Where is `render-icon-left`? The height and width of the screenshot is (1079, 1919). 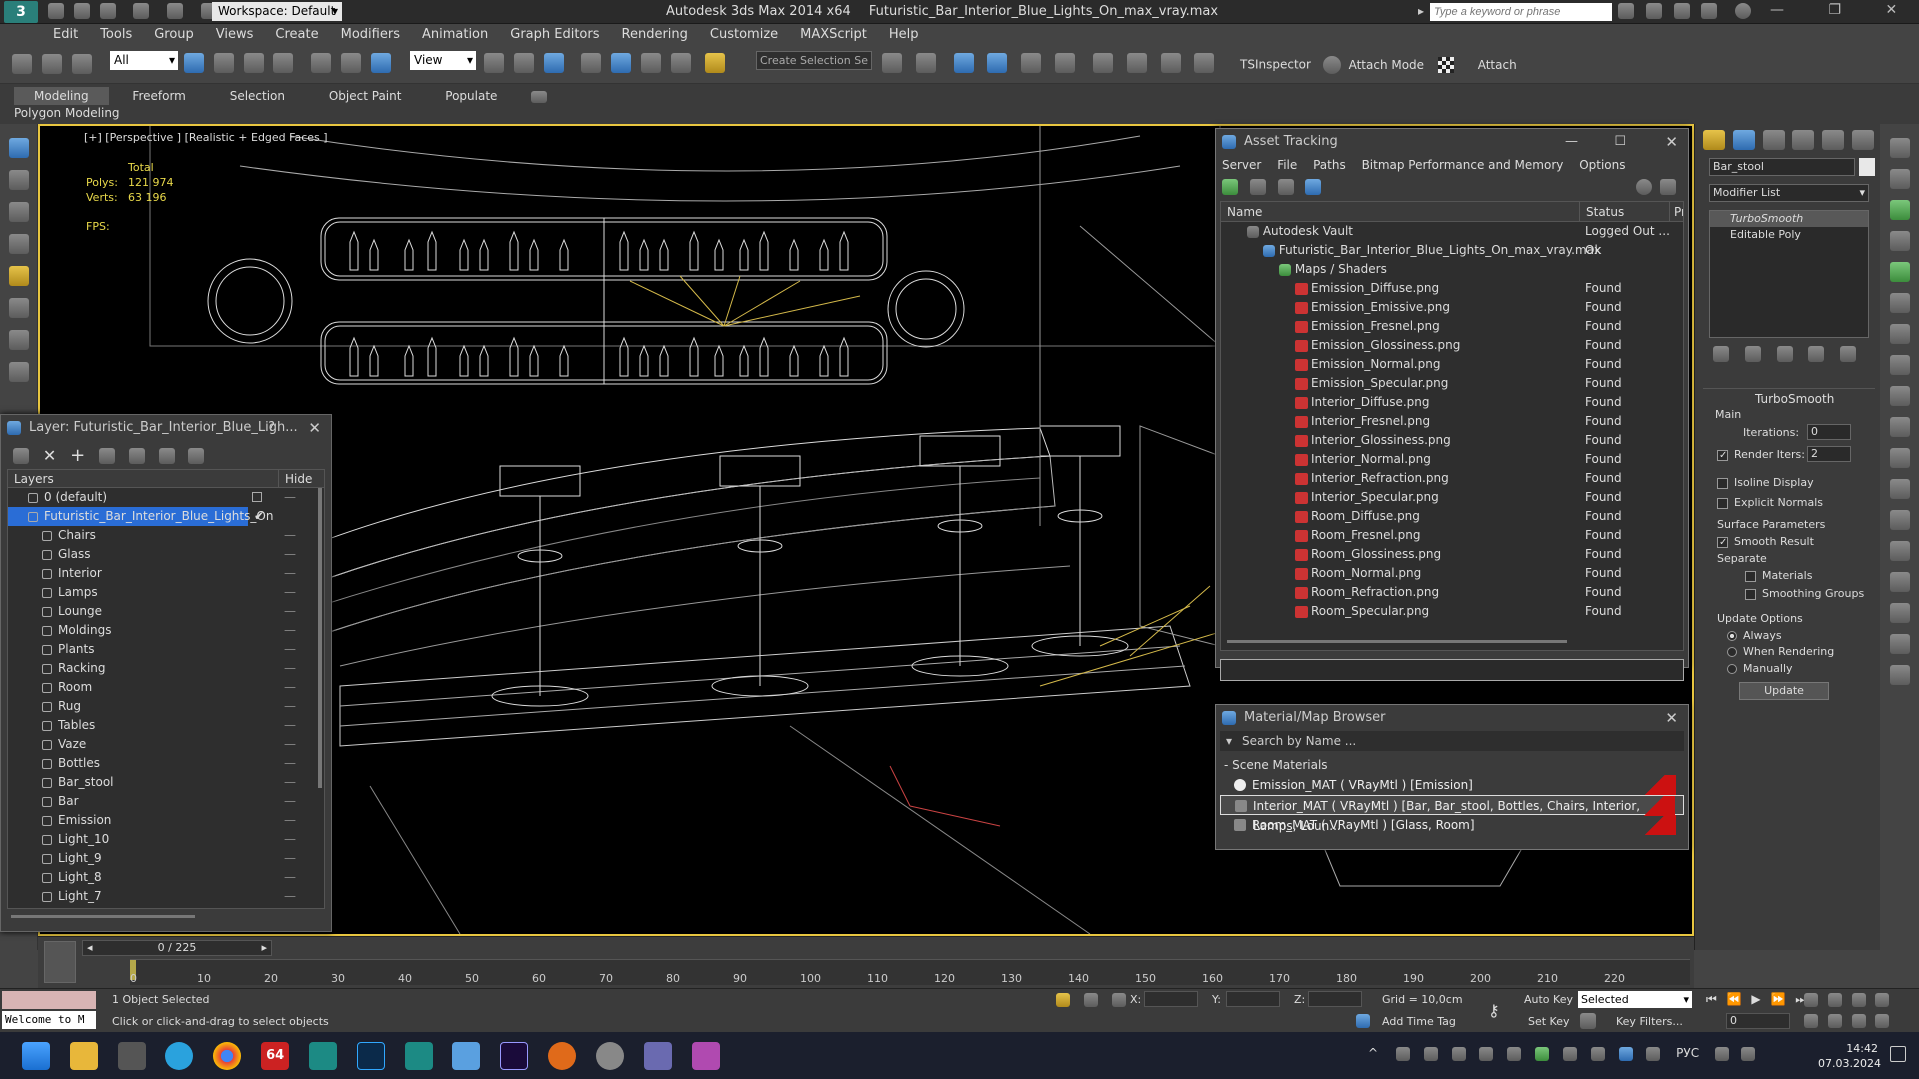
render-icon-left is located at coordinates (19, 372).